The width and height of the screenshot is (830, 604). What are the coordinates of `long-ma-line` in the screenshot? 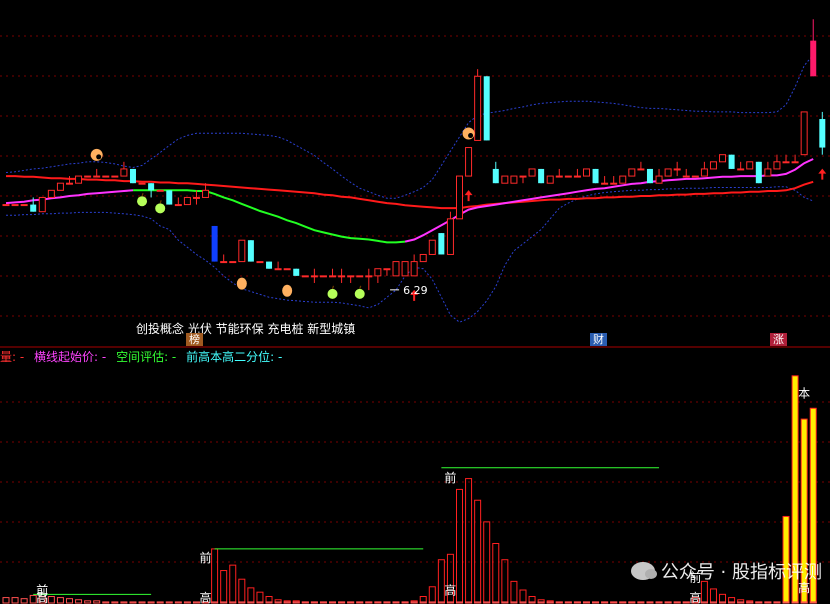 It's located at (410, 192).